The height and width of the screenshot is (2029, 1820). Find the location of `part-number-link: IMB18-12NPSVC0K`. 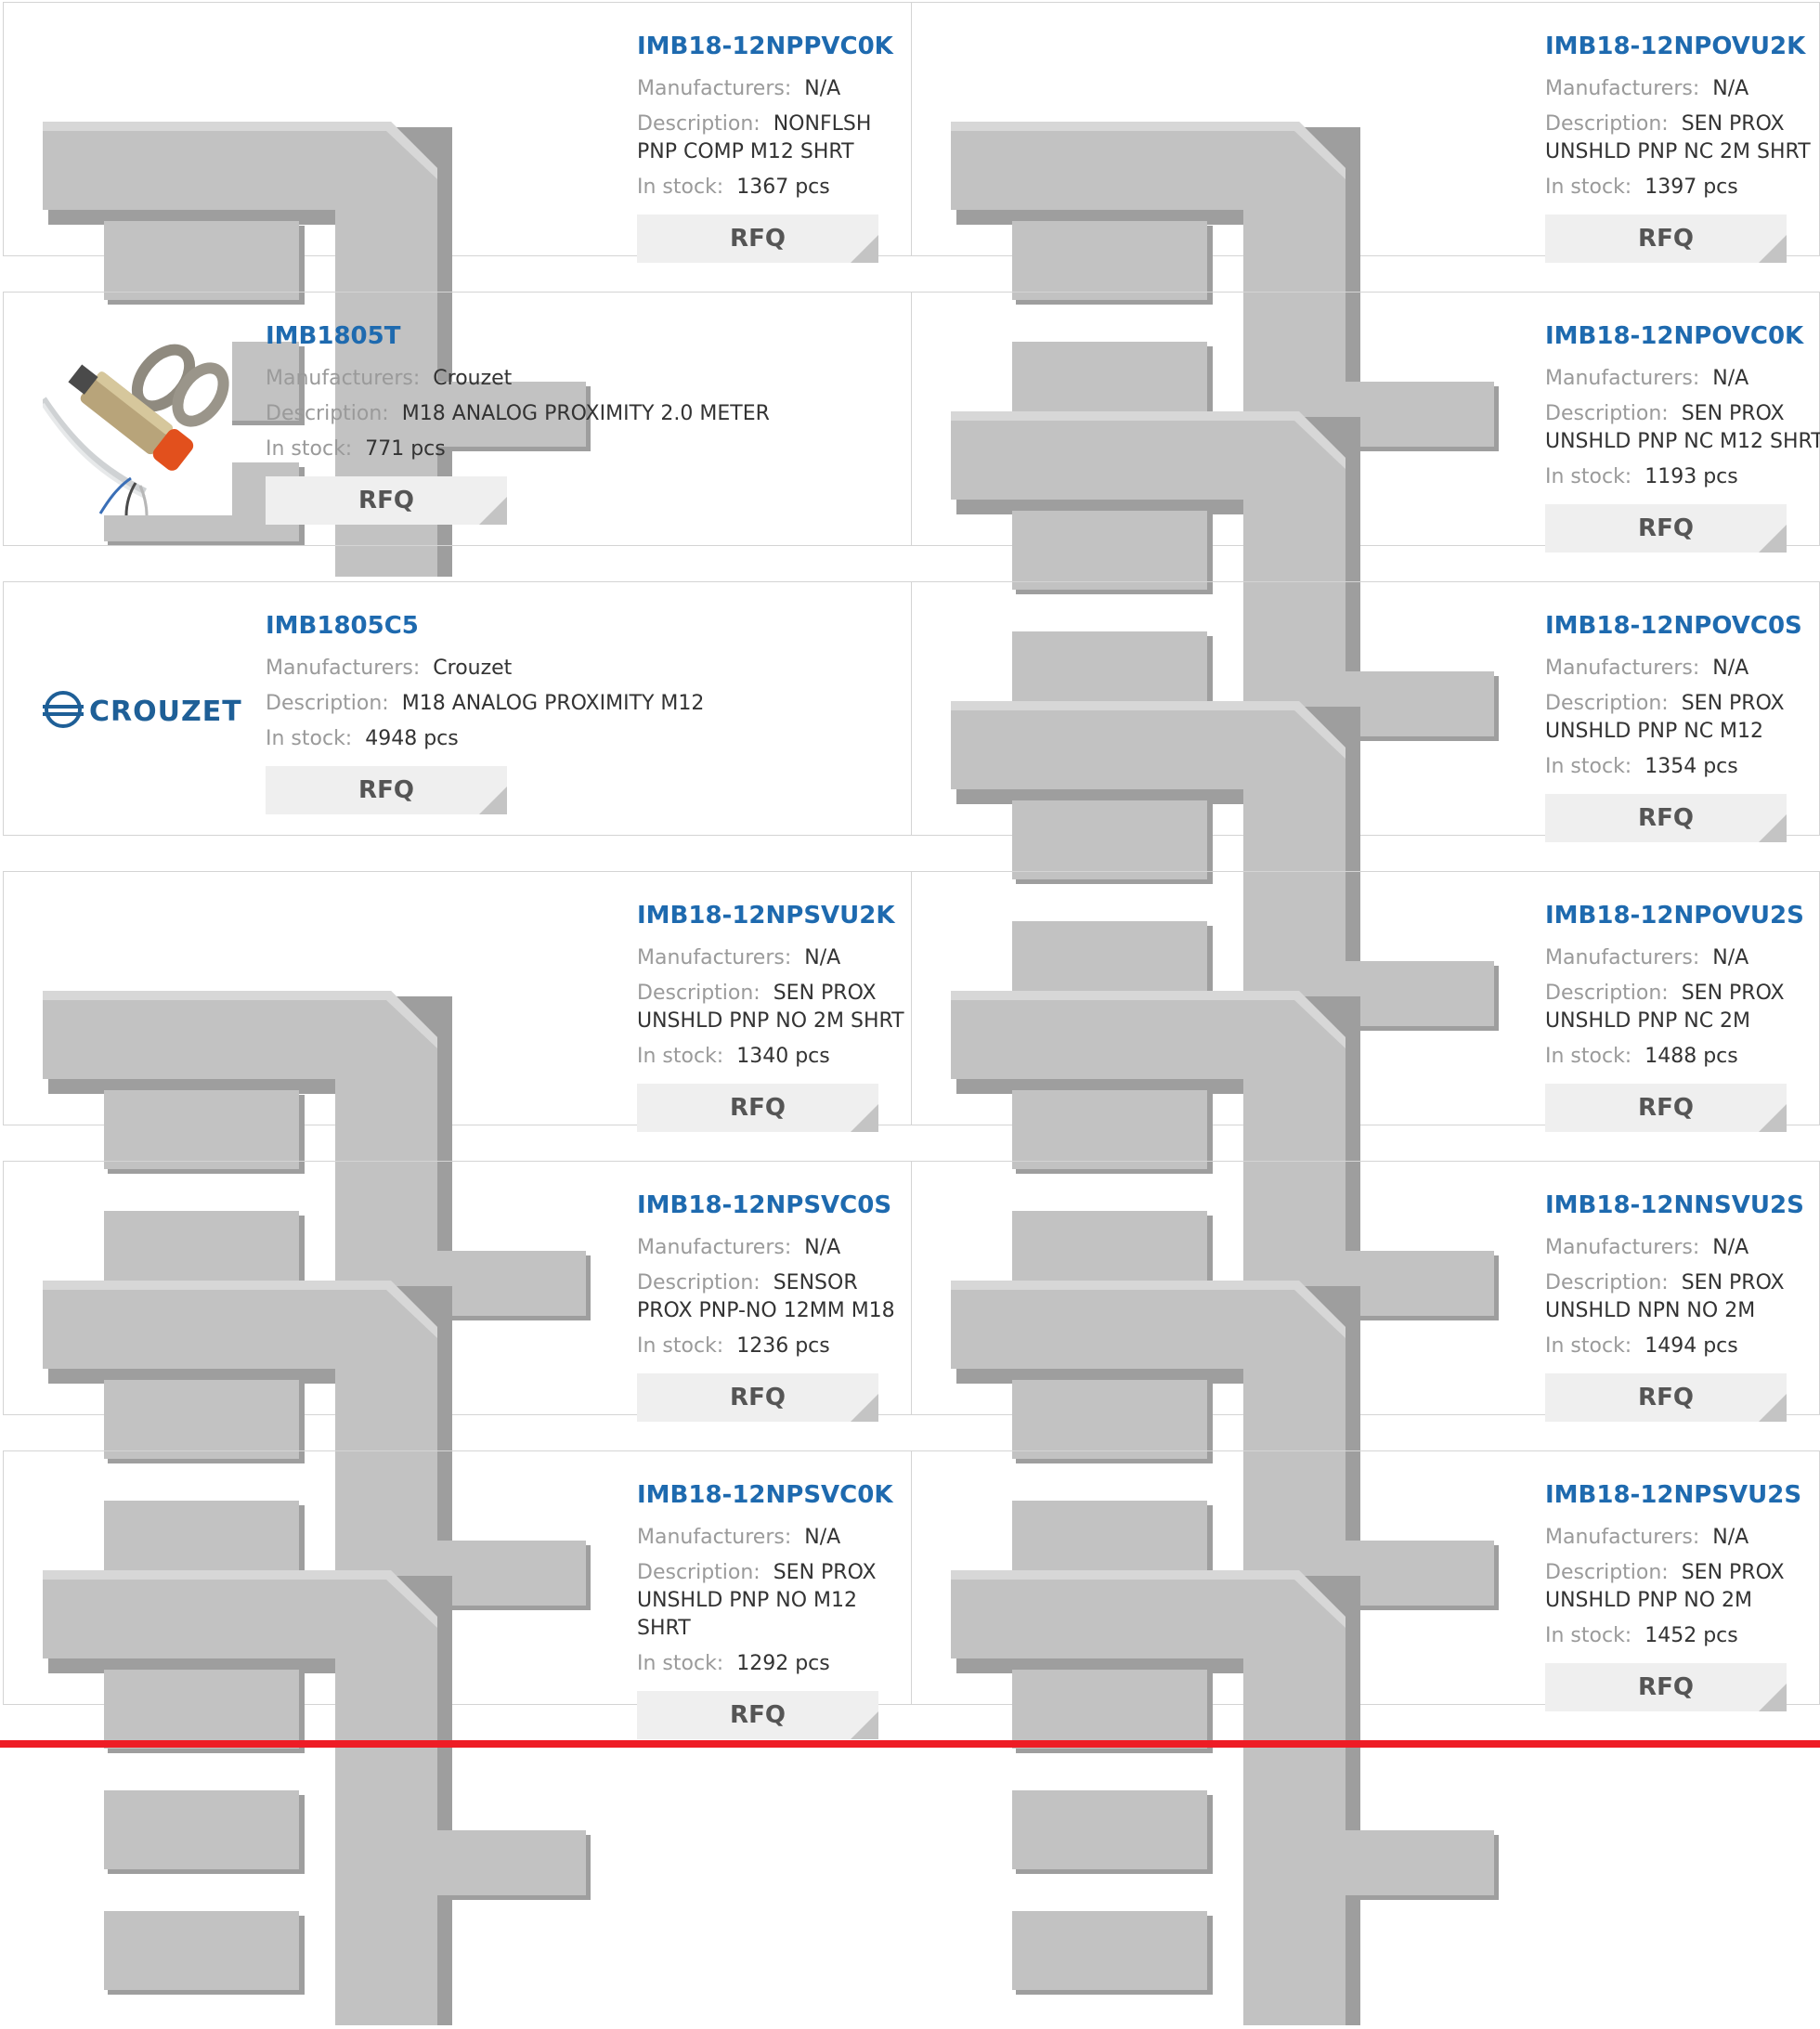

part-number-link: IMB18-12NPSVC0K is located at coordinates (776, 1495).